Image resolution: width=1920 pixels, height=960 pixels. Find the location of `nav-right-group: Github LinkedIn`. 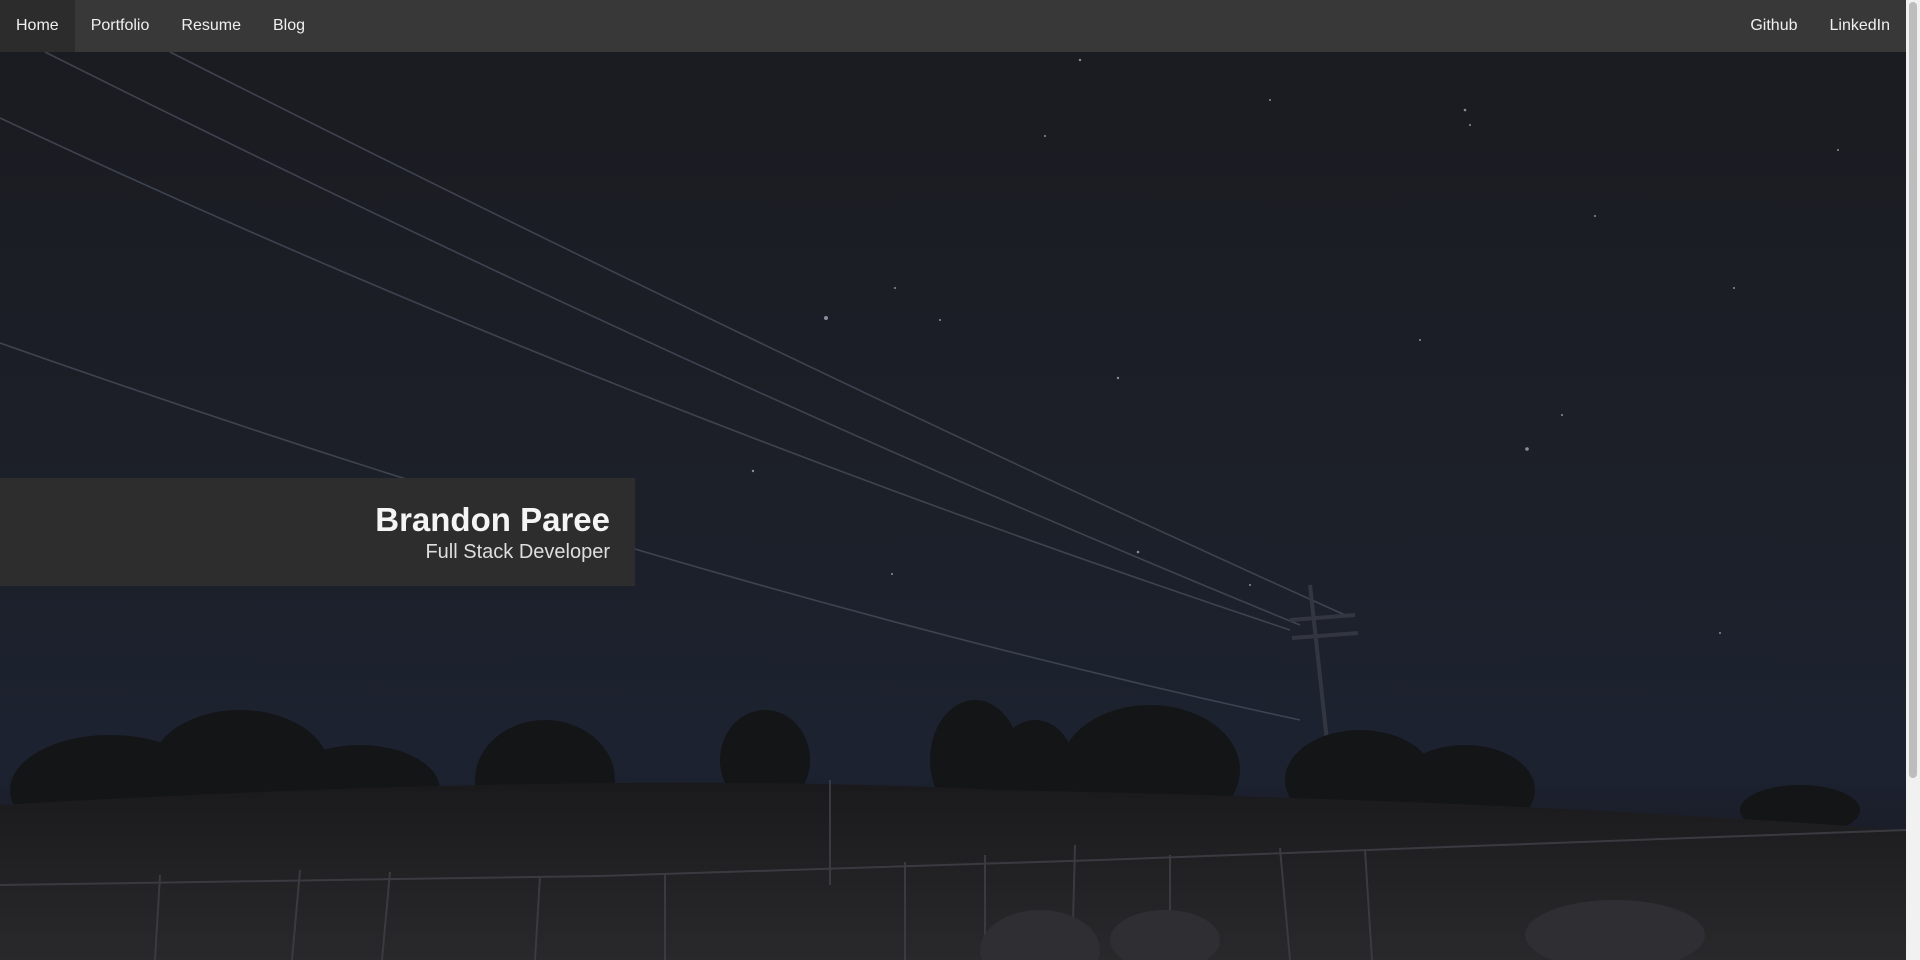

nav-right-group: Github LinkedIn is located at coordinates (1820, 26).